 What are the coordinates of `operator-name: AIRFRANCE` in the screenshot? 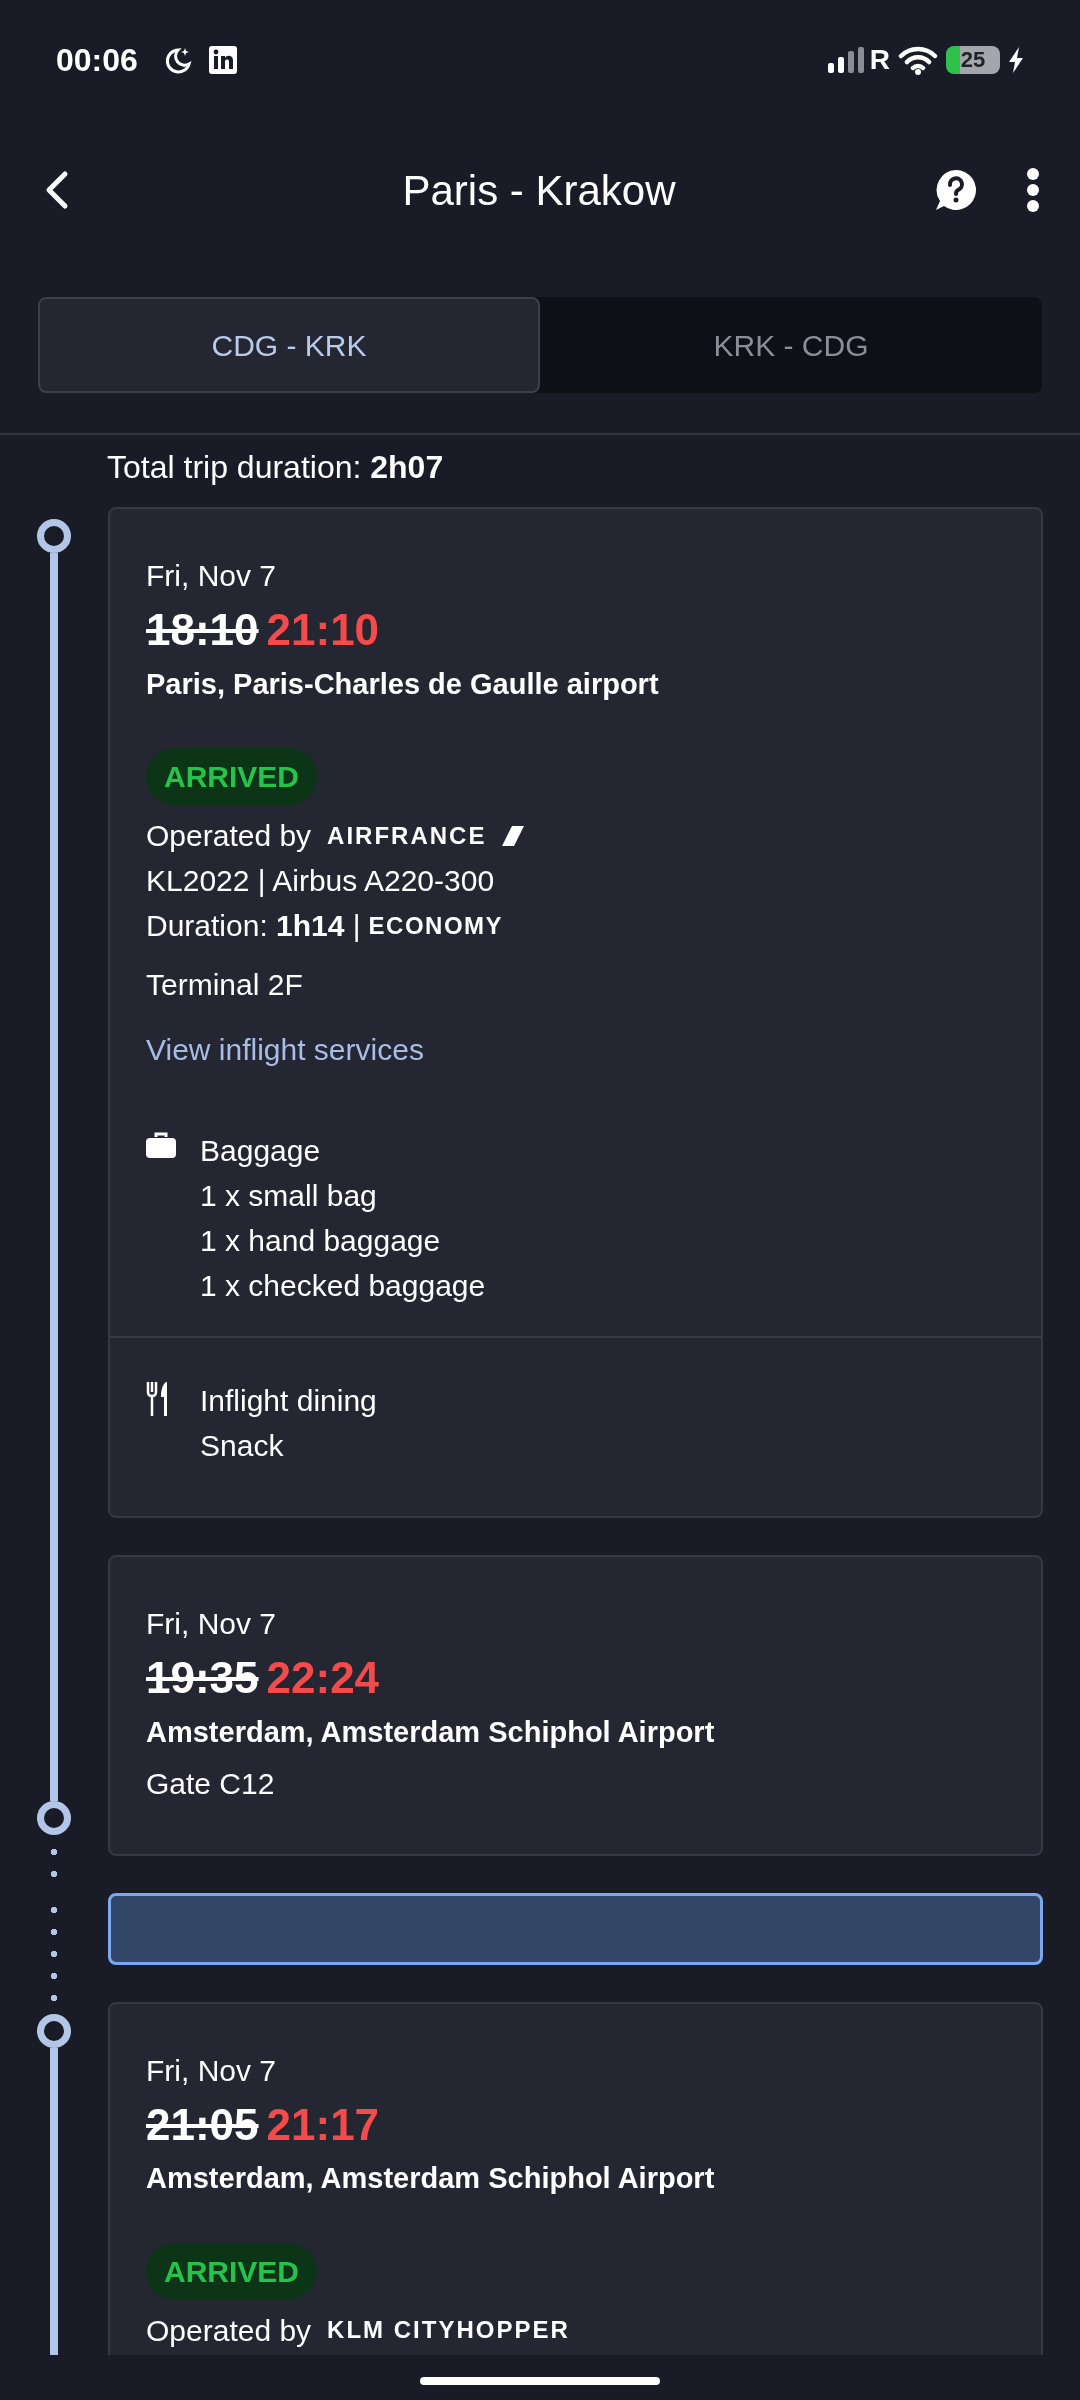 It's located at (407, 835).